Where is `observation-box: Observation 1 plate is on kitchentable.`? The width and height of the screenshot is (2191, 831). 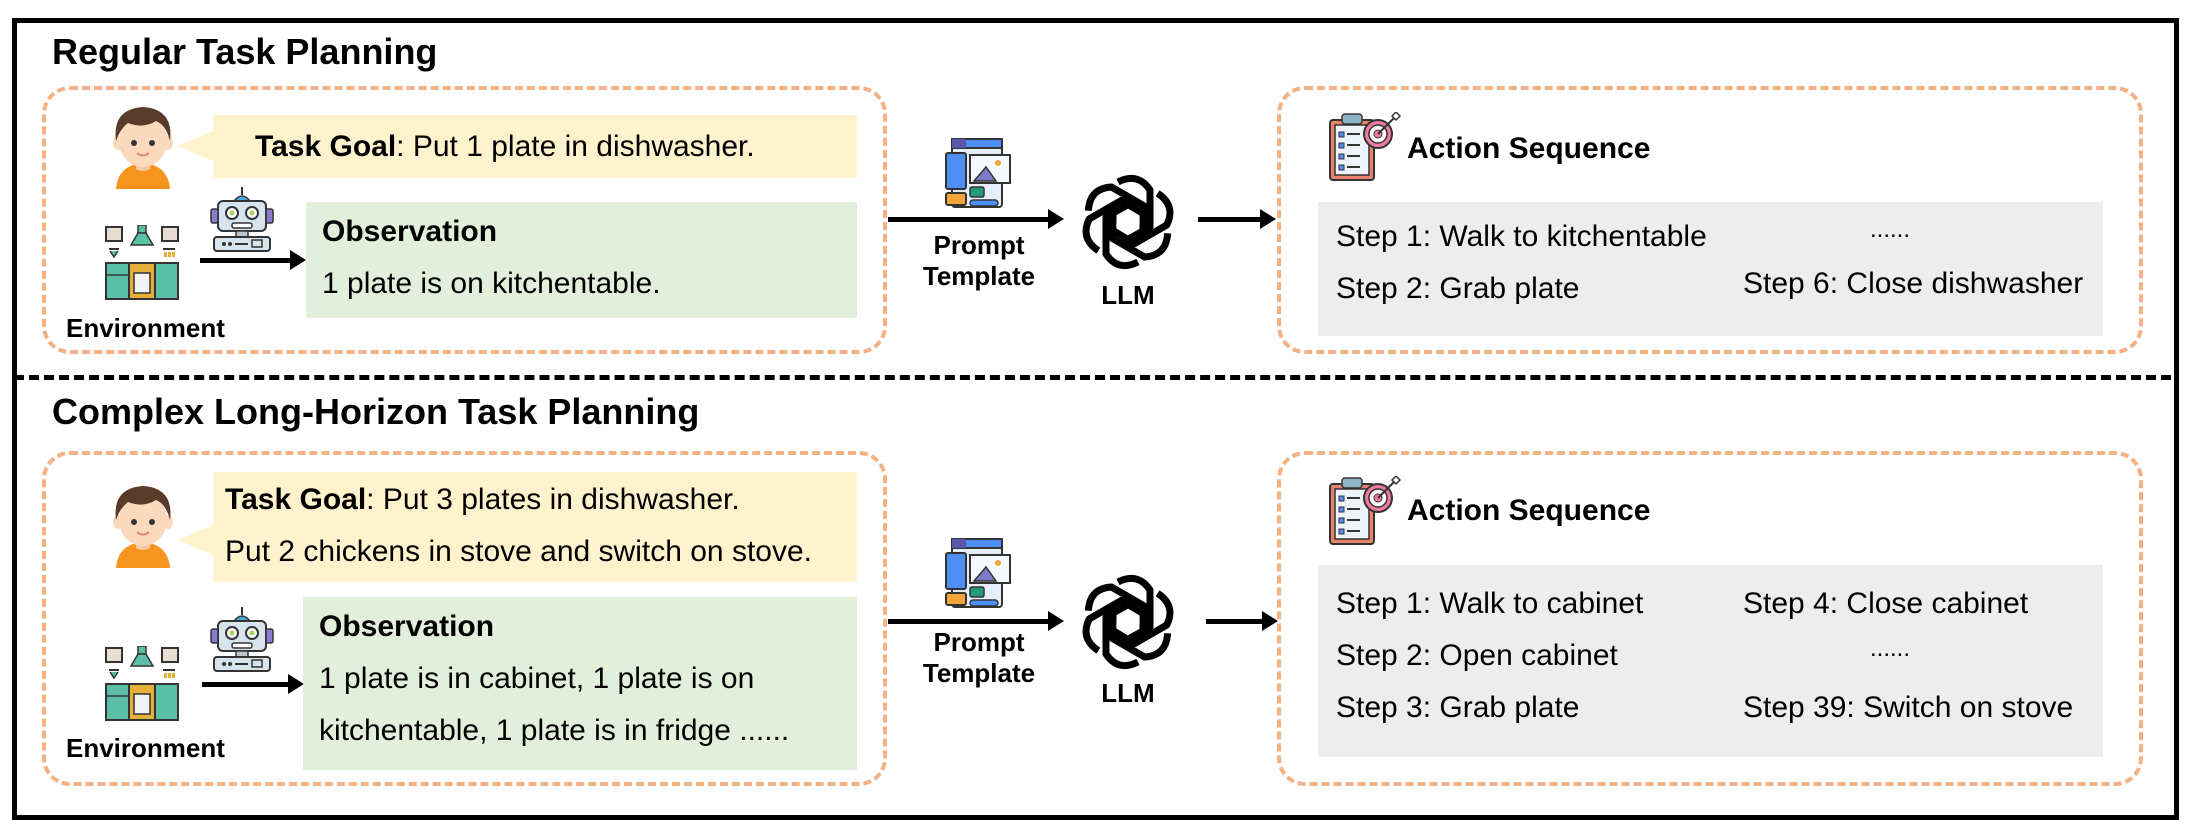
observation-box: Observation 1 plate is on kitchentable. is located at coordinates (581, 260).